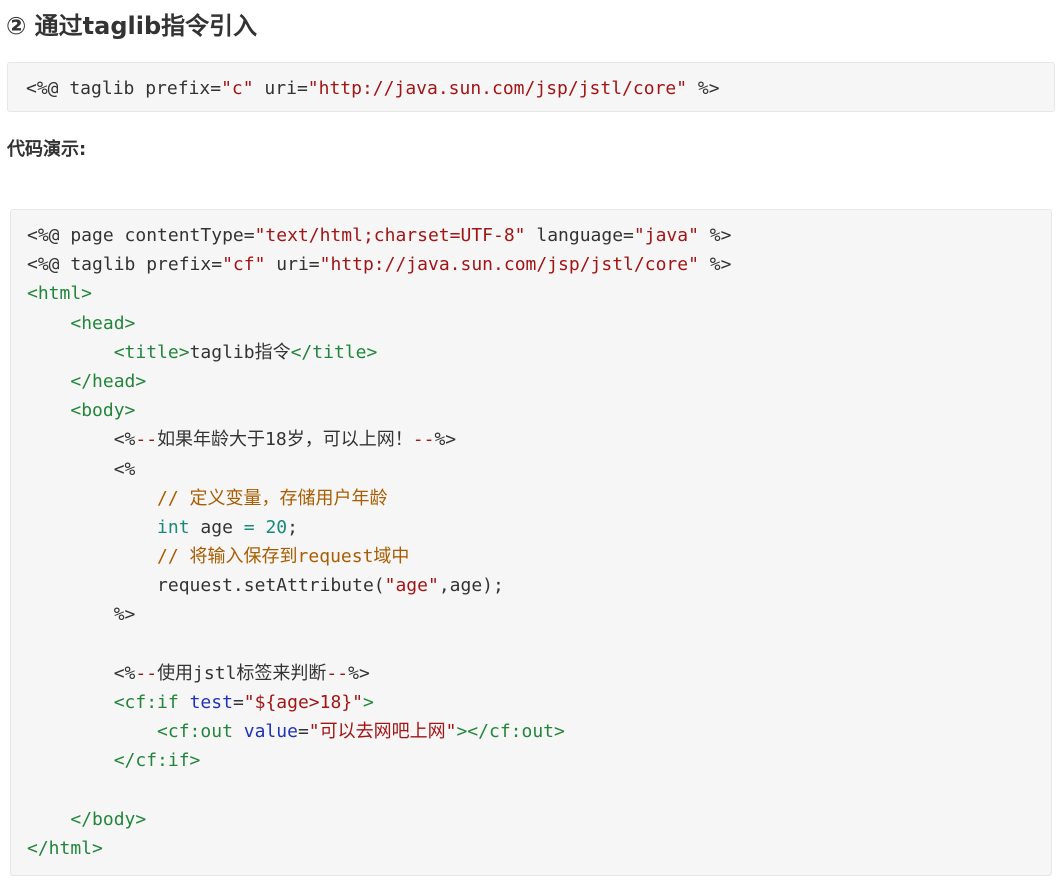 This screenshot has width=1056, height=881. What do you see at coordinates (539, 585) in the screenshot?
I see `code-line: request.setAttribute("age",age);` at bounding box center [539, 585].